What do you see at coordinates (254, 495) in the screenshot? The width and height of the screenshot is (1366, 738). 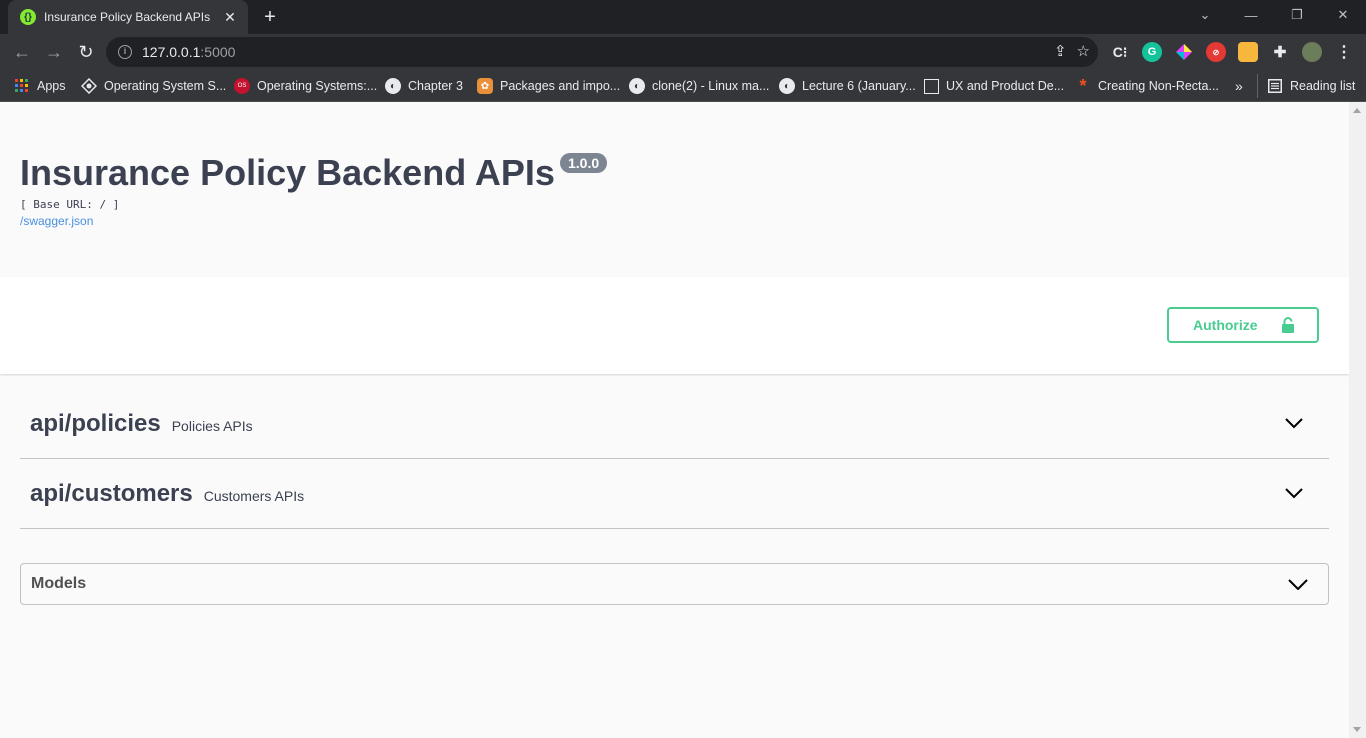 I see `tag-description: Customers APIs` at bounding box center [254, 495].